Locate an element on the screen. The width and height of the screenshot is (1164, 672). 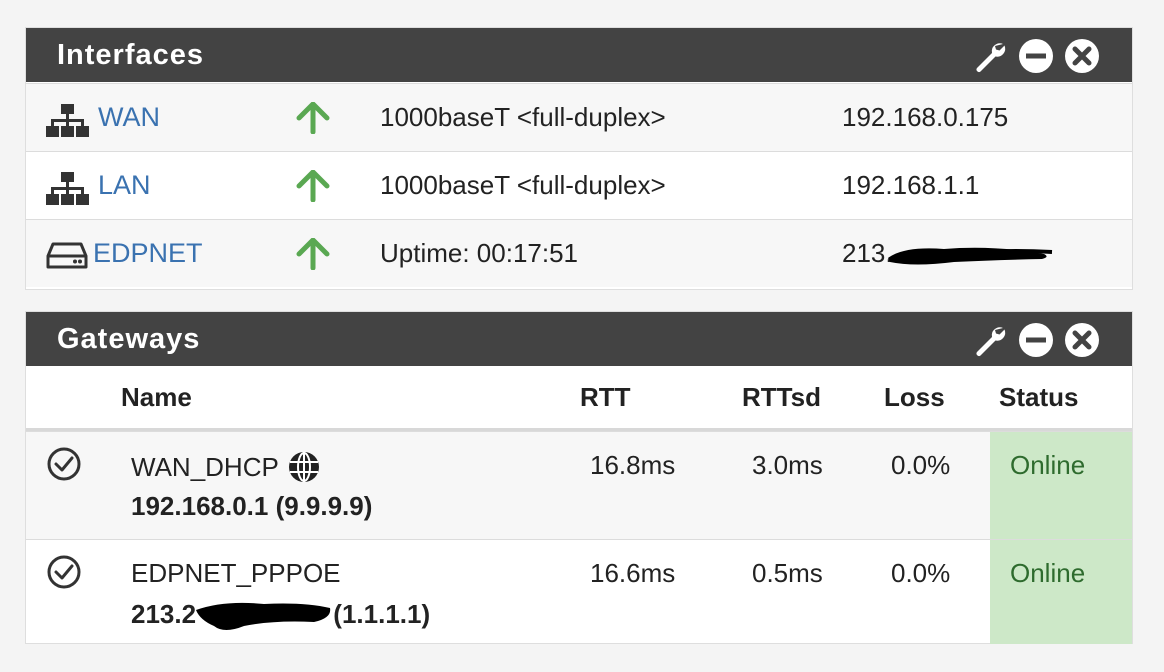
column-header-name: Name is located at coordinates (156, 397).